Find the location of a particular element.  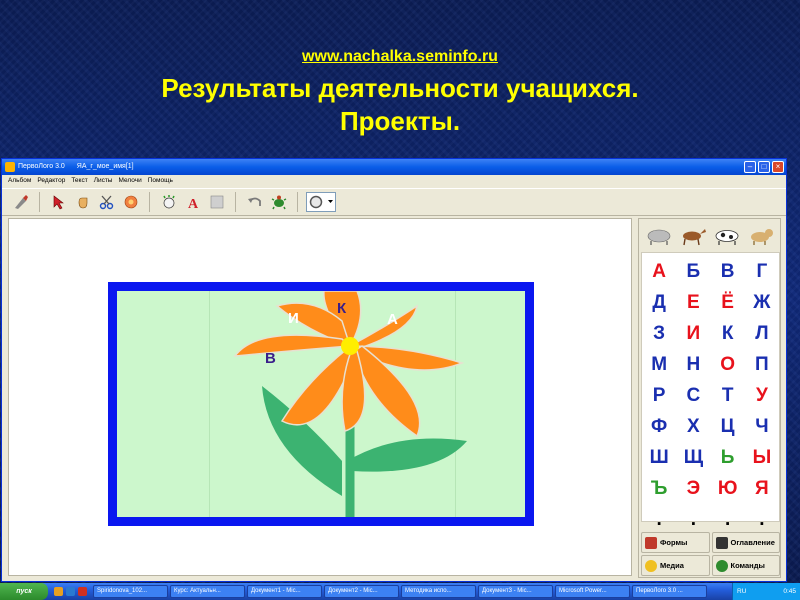

menu-misc: Мелочи is located at coordinates (129, 181).